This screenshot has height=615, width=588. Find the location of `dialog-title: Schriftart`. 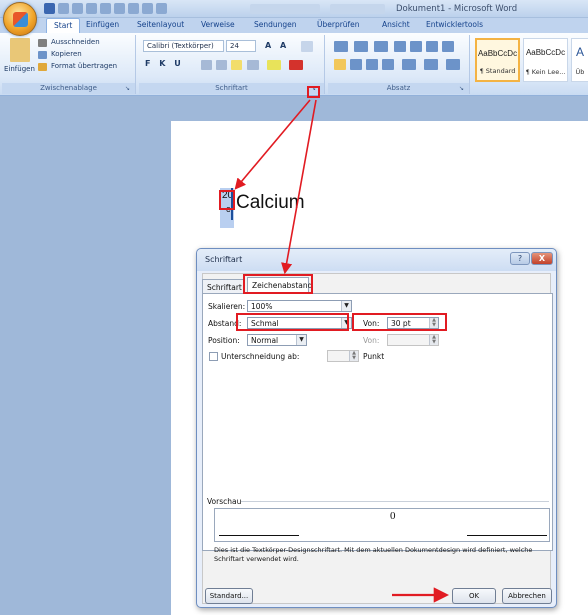

dialog-title: Schriftart is located at coordinates (224, 259).